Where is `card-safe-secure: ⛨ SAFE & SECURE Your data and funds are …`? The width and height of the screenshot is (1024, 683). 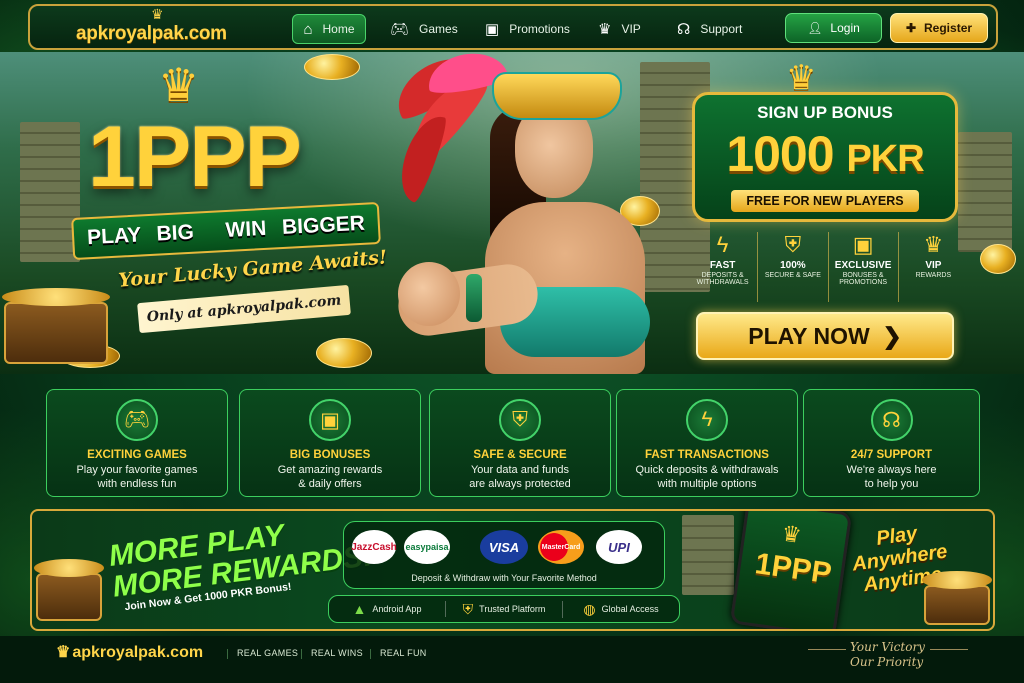 card-safe-secure: ⛨ SAFE & SECURE Your data and funds are … is located at coordinates (520, 443).